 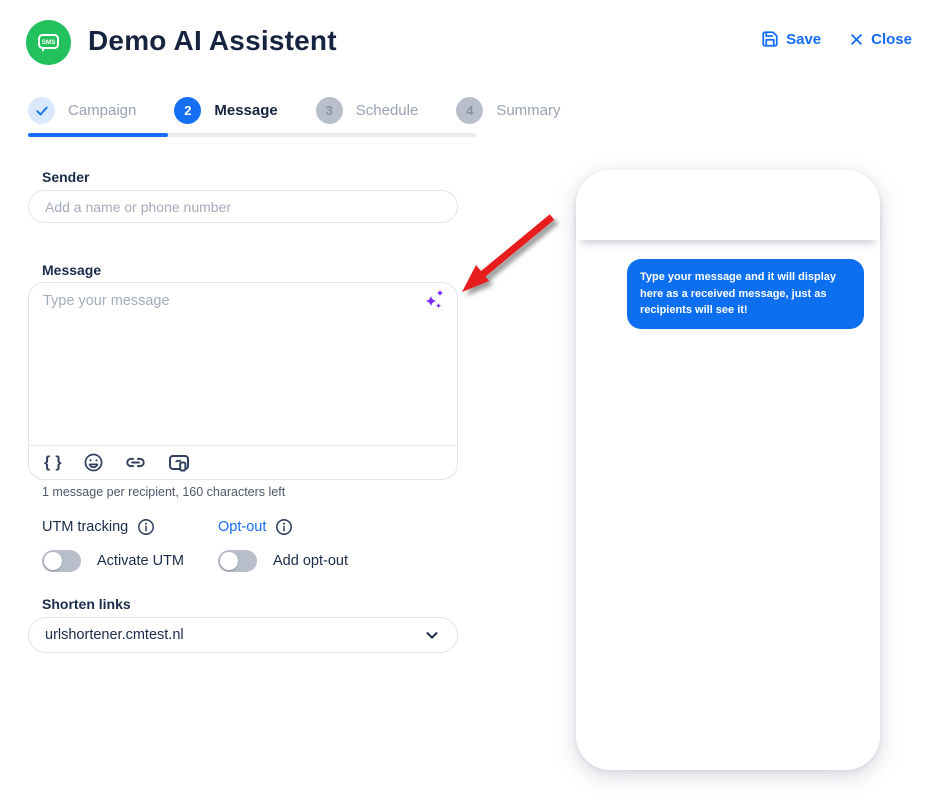 I want to click on sms-bubble-icon: SMS, so click(x=48, y=43).